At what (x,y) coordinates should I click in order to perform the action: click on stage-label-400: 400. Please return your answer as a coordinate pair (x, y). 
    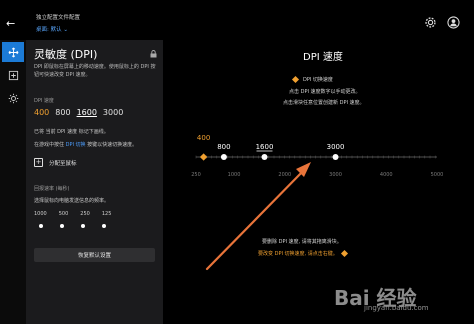
    Looking at the image, I should click on (203, 138).